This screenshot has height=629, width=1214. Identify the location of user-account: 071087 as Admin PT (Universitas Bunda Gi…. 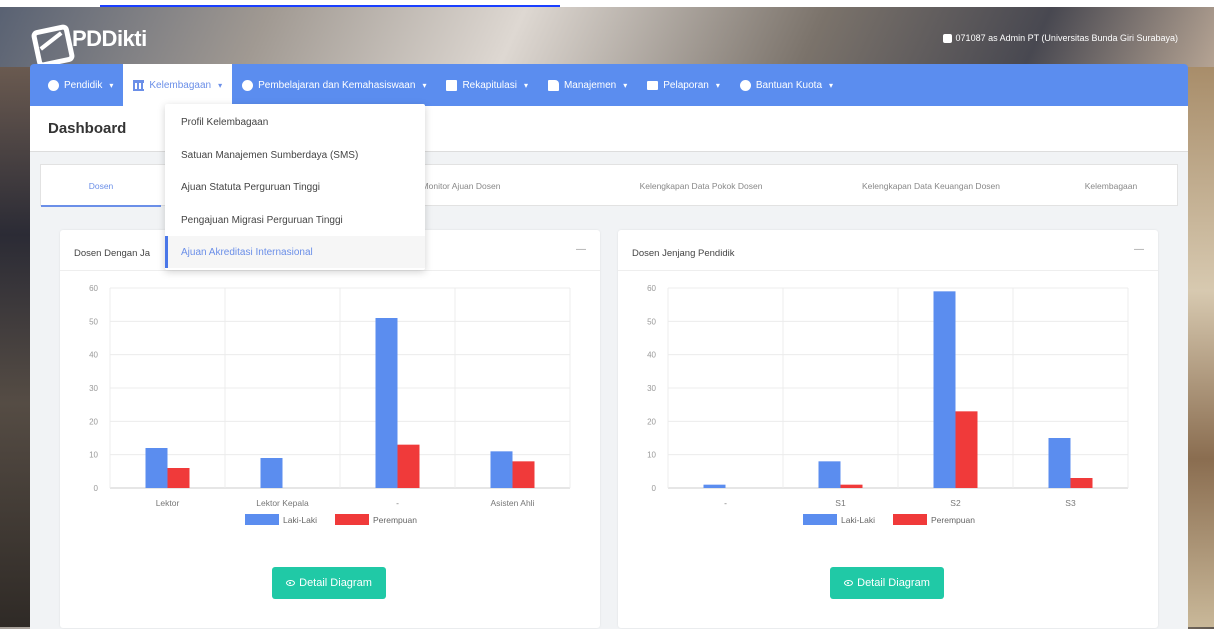
(1060, 38).